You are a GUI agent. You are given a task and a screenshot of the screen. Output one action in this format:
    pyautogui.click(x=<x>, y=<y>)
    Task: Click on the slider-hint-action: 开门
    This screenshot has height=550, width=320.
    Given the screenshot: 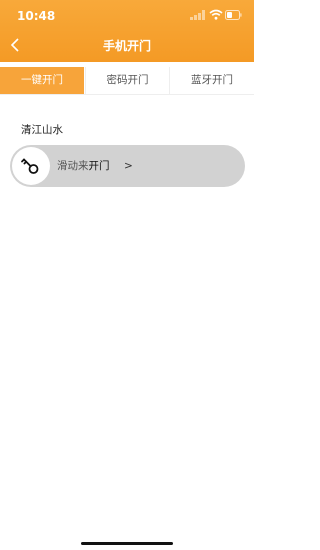 What is the action you would take?
    pyautogui.click(x=99, y=166)
    